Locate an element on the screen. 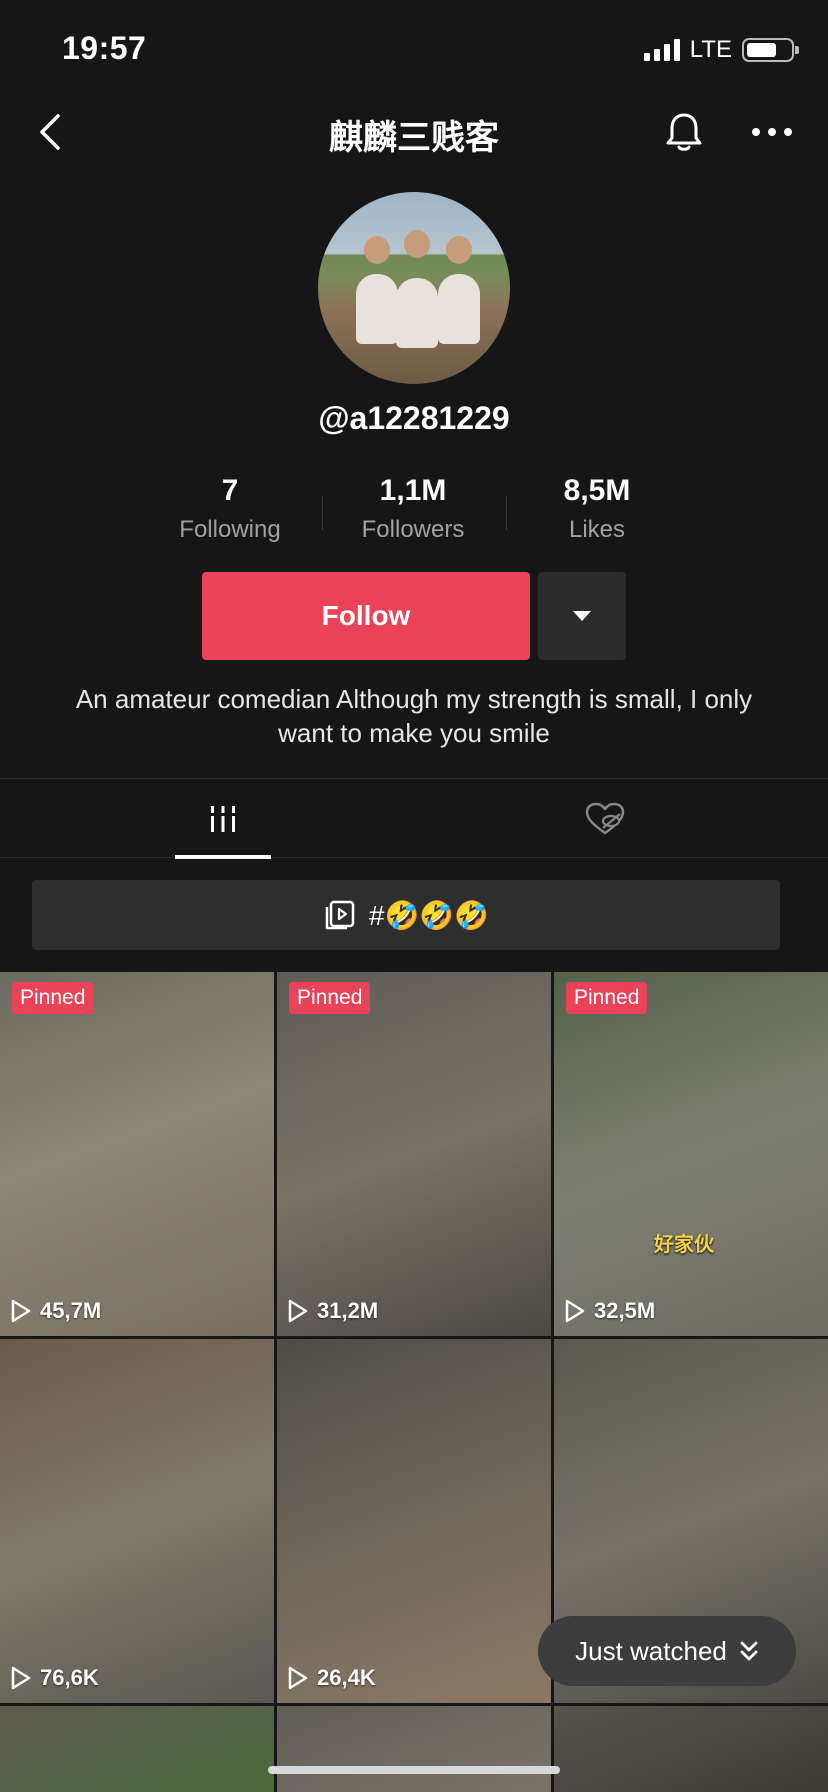  view-count-text: 45,7M is located at coordinates (71, 1310).